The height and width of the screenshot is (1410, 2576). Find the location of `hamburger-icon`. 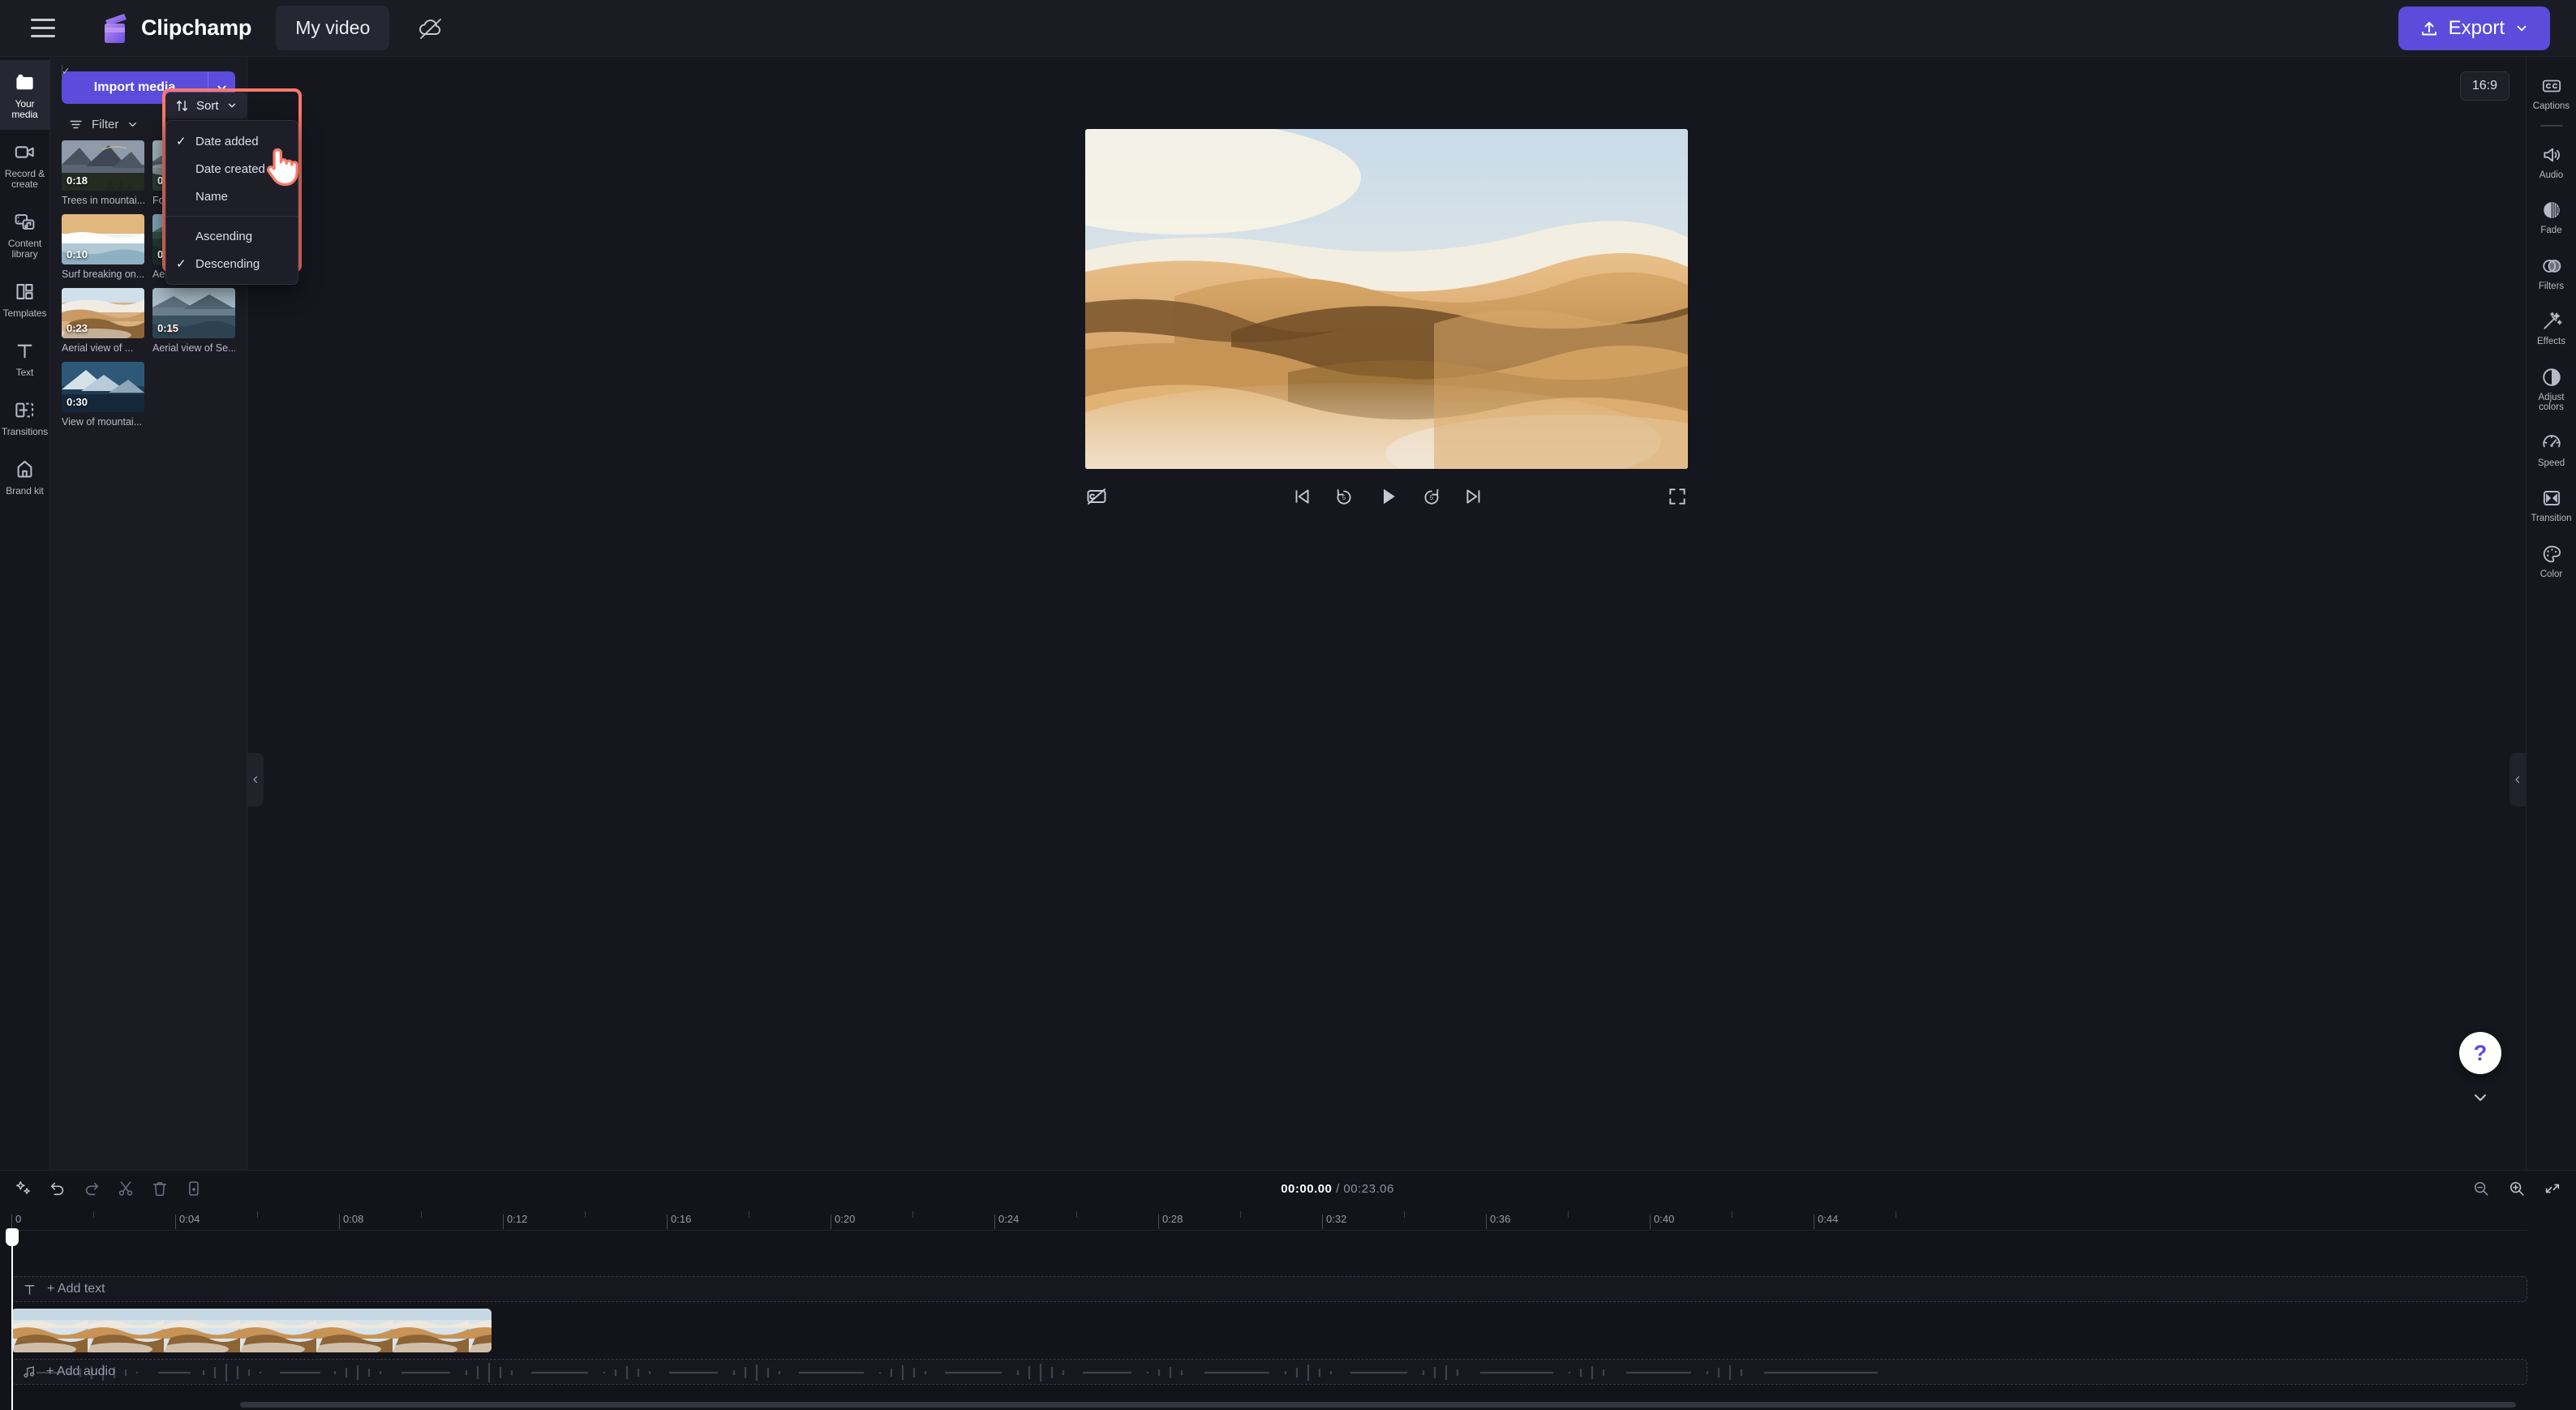

hamburger-icon is located at coordinates (43, 28).